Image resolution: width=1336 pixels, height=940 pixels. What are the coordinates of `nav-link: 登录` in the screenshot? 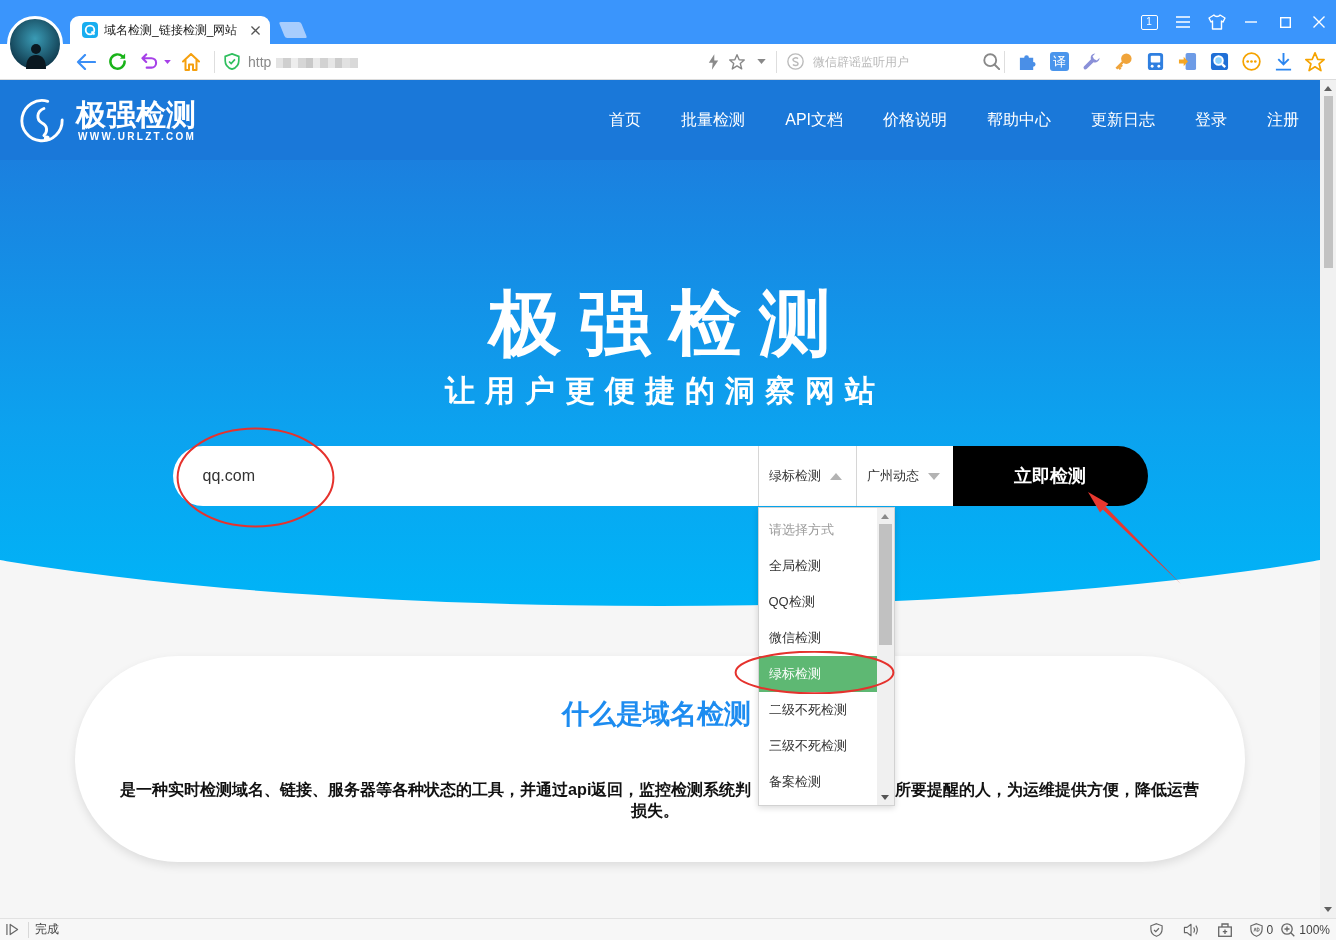 It's located at (1211, 120).